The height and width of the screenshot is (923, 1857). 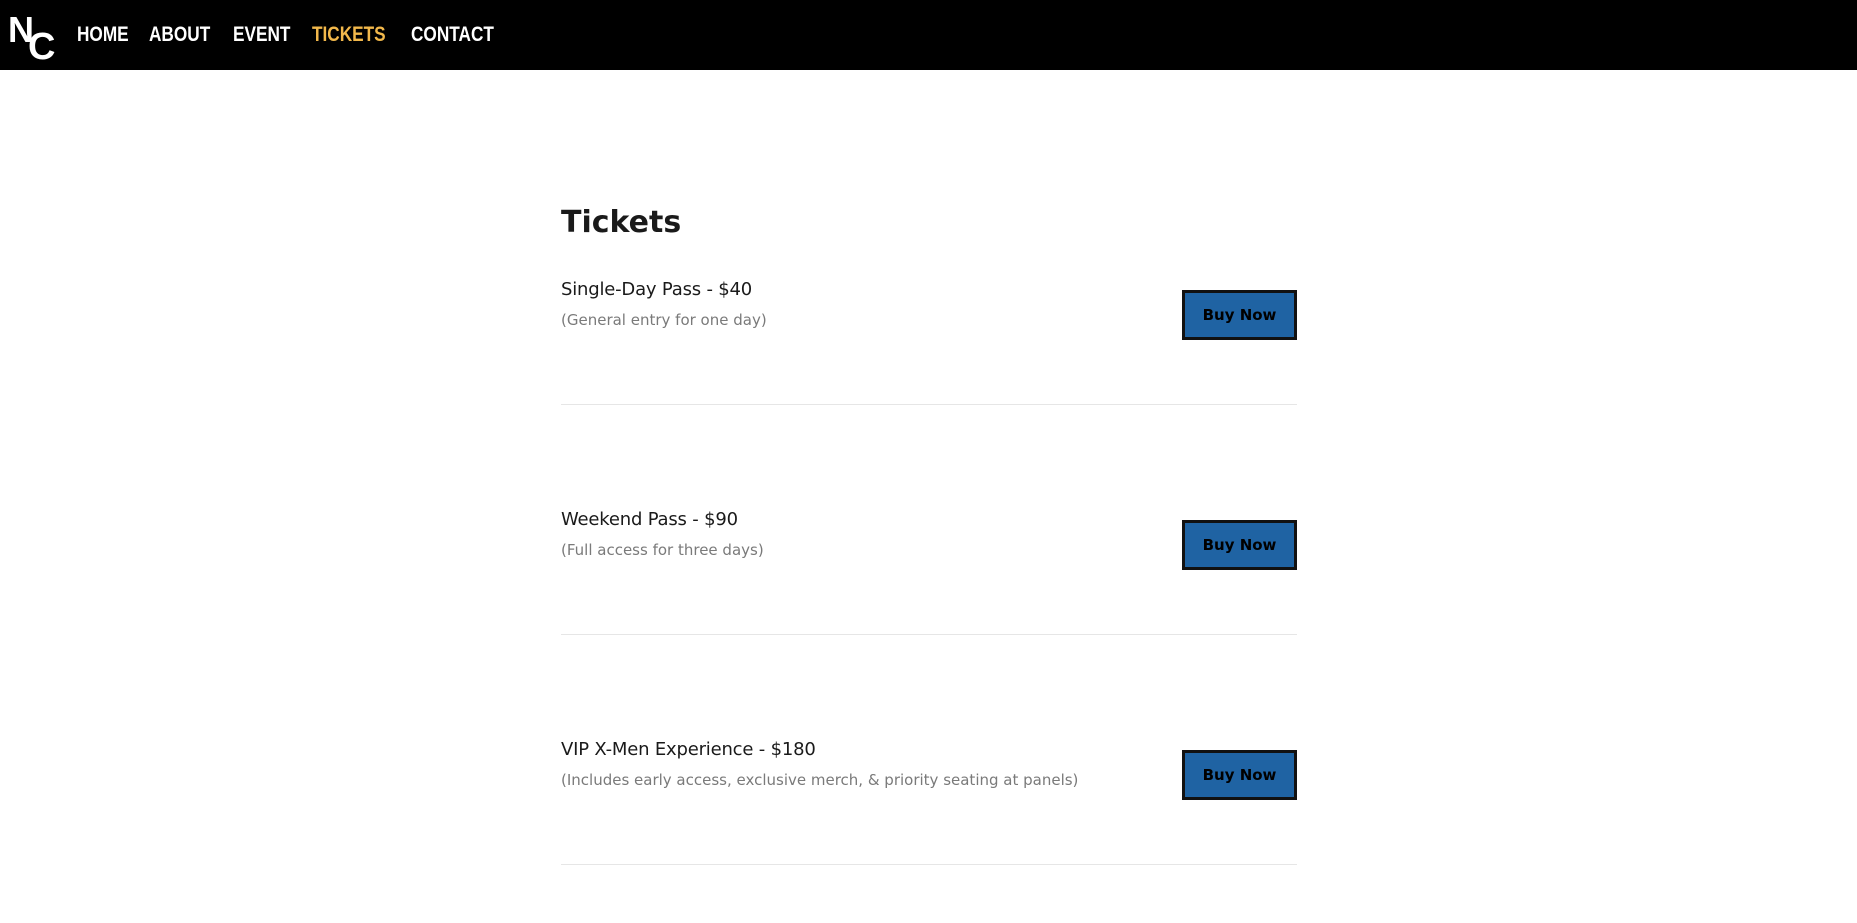 I want to click on buy-now-button-single-day: Buy Now, so click(x=1239, y=315).